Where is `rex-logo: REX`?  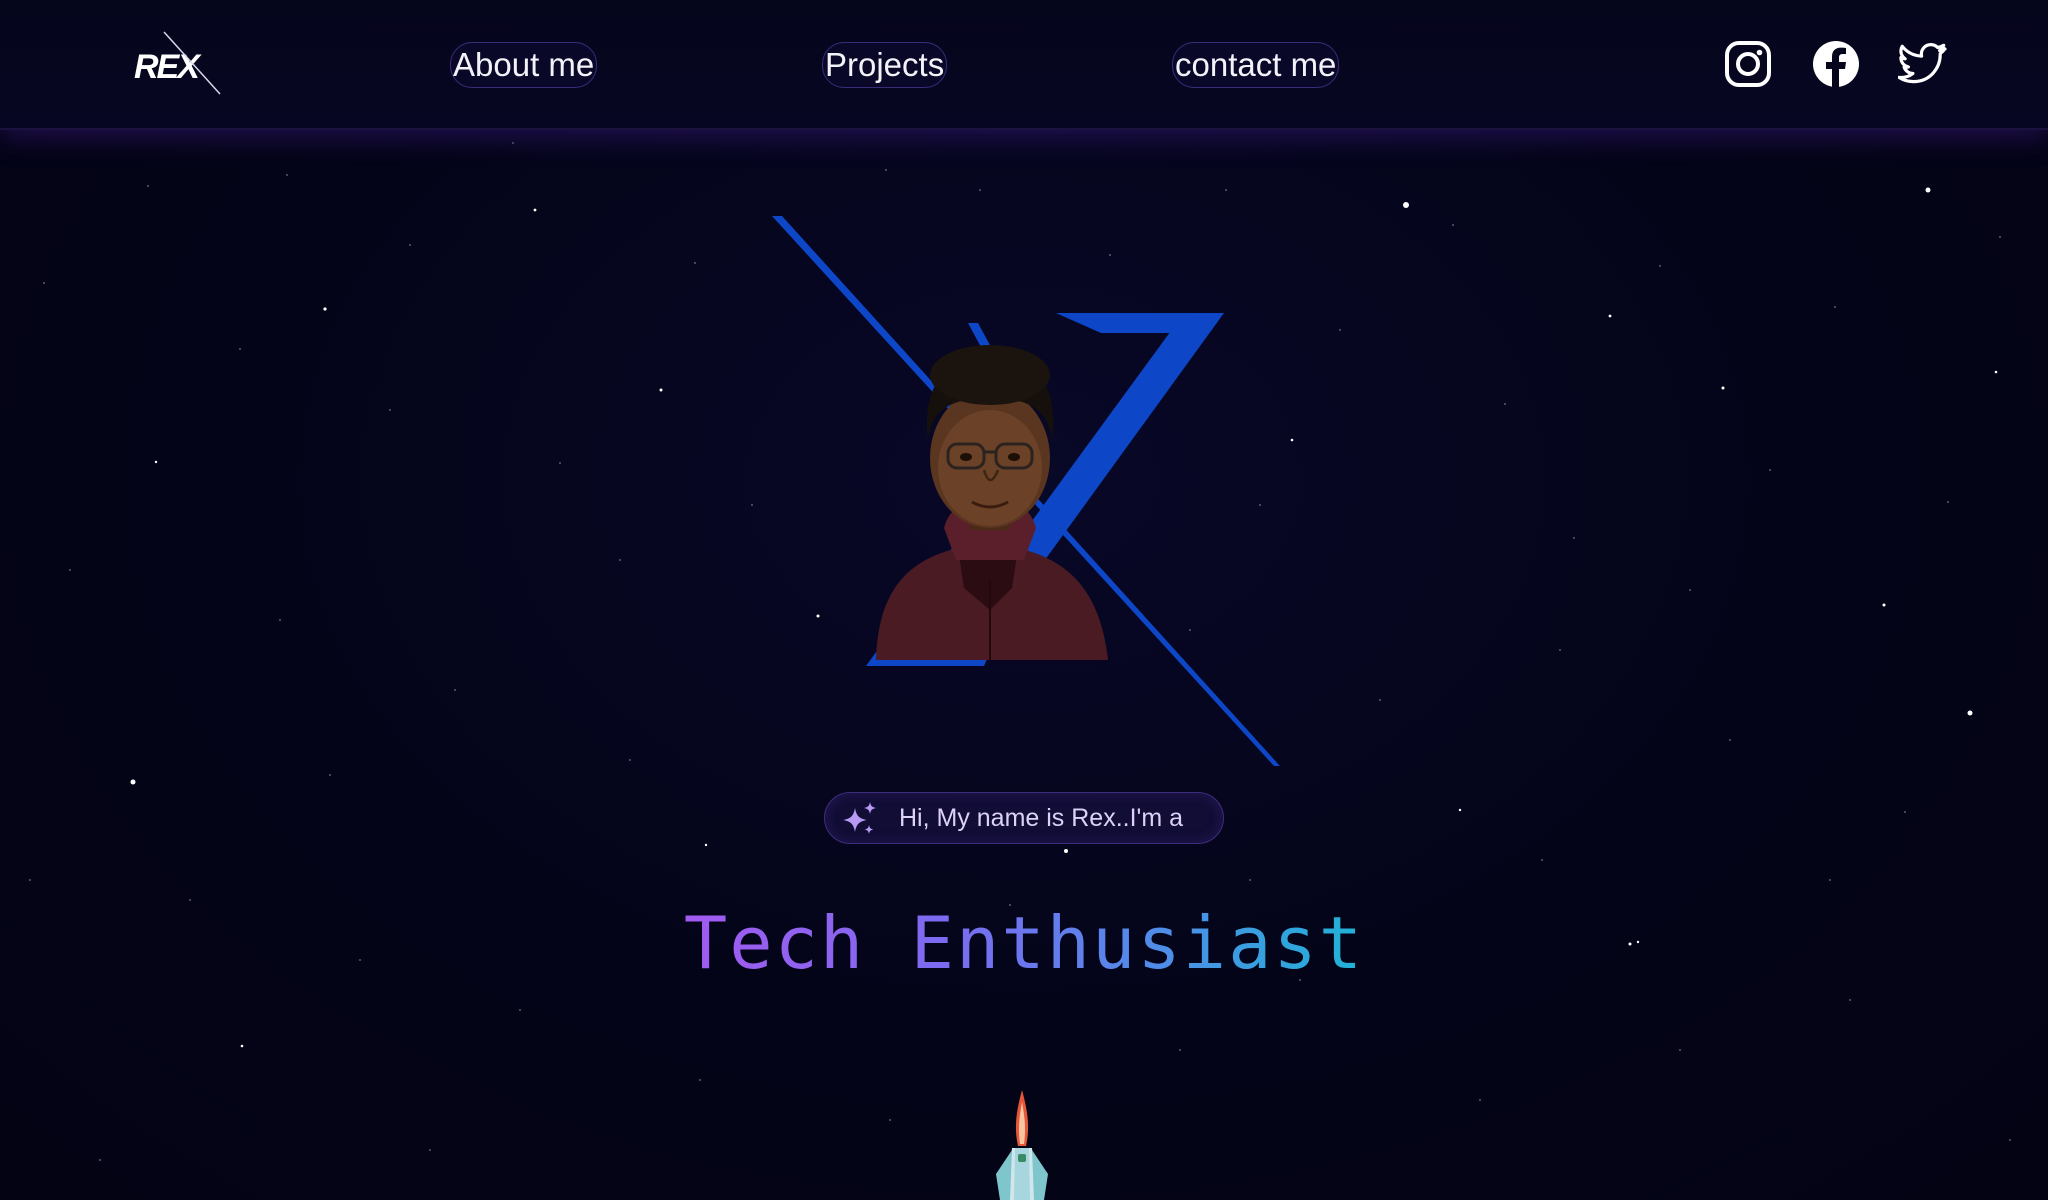 rex-logo: REX is located at coordinates (177, 63).